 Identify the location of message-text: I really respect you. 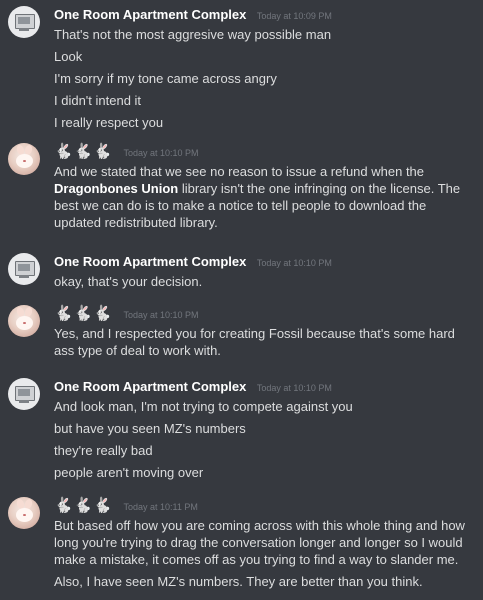
(109, 122).